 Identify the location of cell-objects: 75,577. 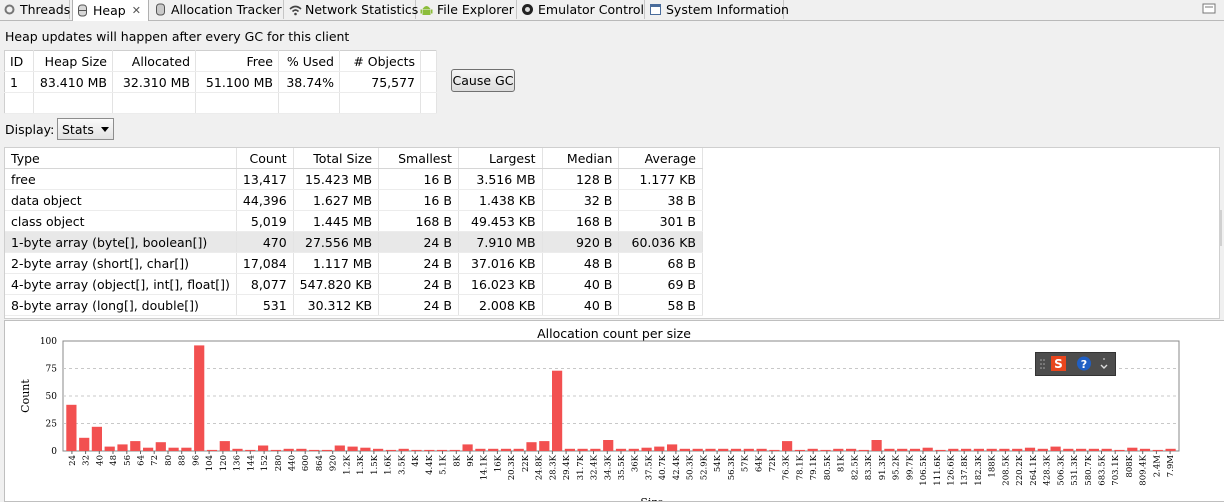
(380, 82).